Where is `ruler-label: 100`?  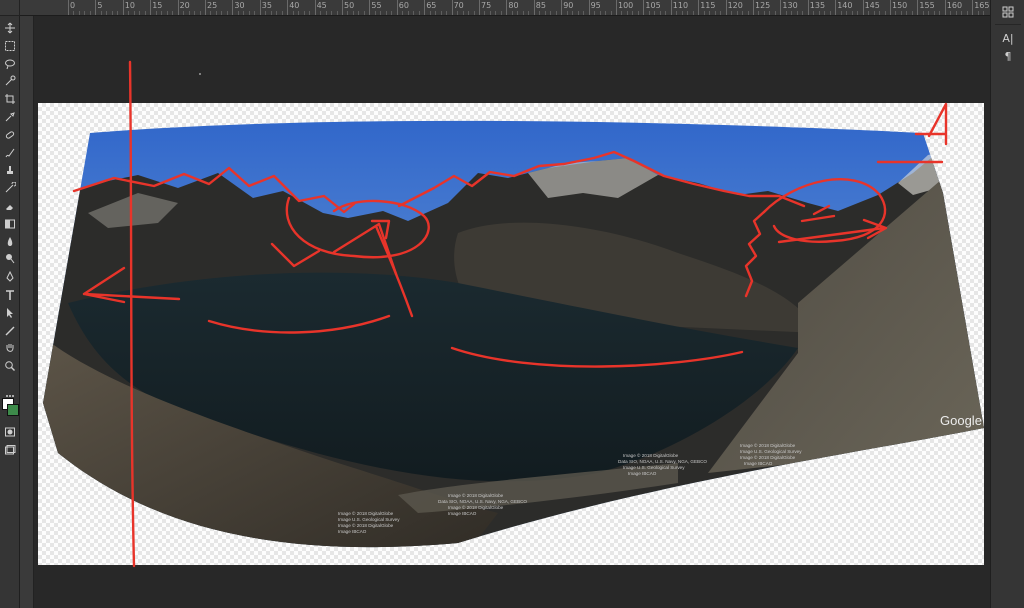 ruler-label: 100 is located at coordinates (626, 5).